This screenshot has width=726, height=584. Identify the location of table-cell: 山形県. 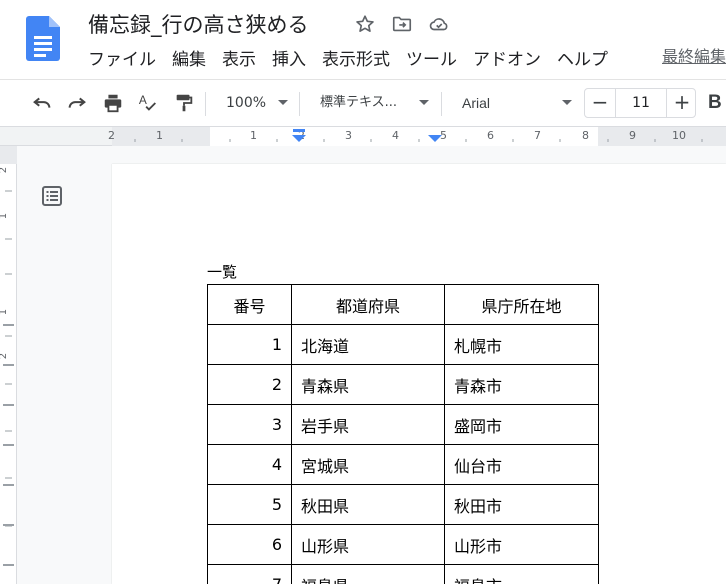
(368, 544).